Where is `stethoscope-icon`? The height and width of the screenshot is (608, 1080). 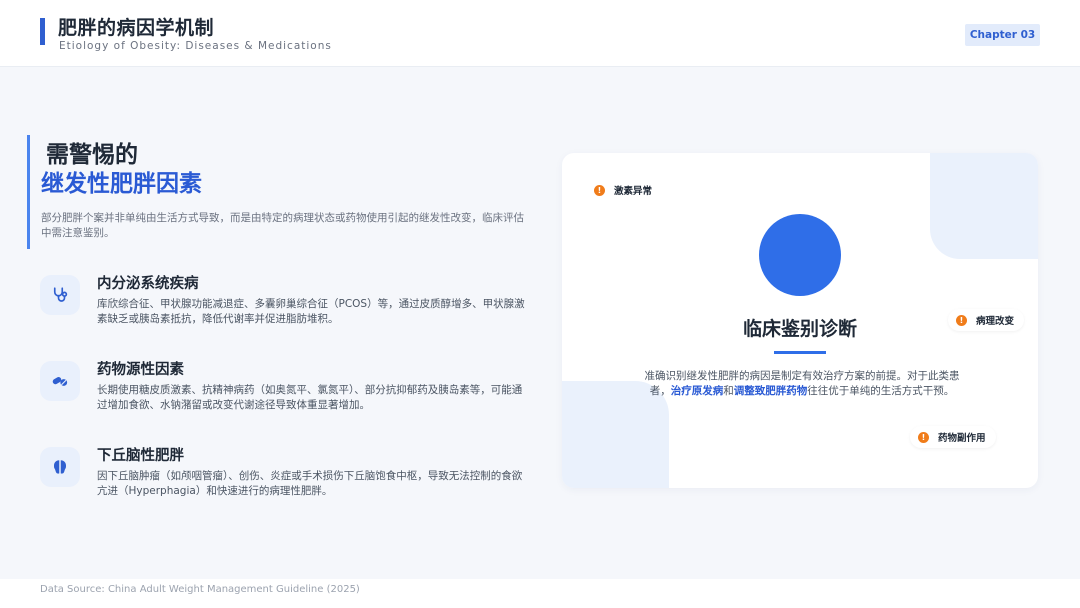 stethoscope-icon is located at coordinates (60, 295).